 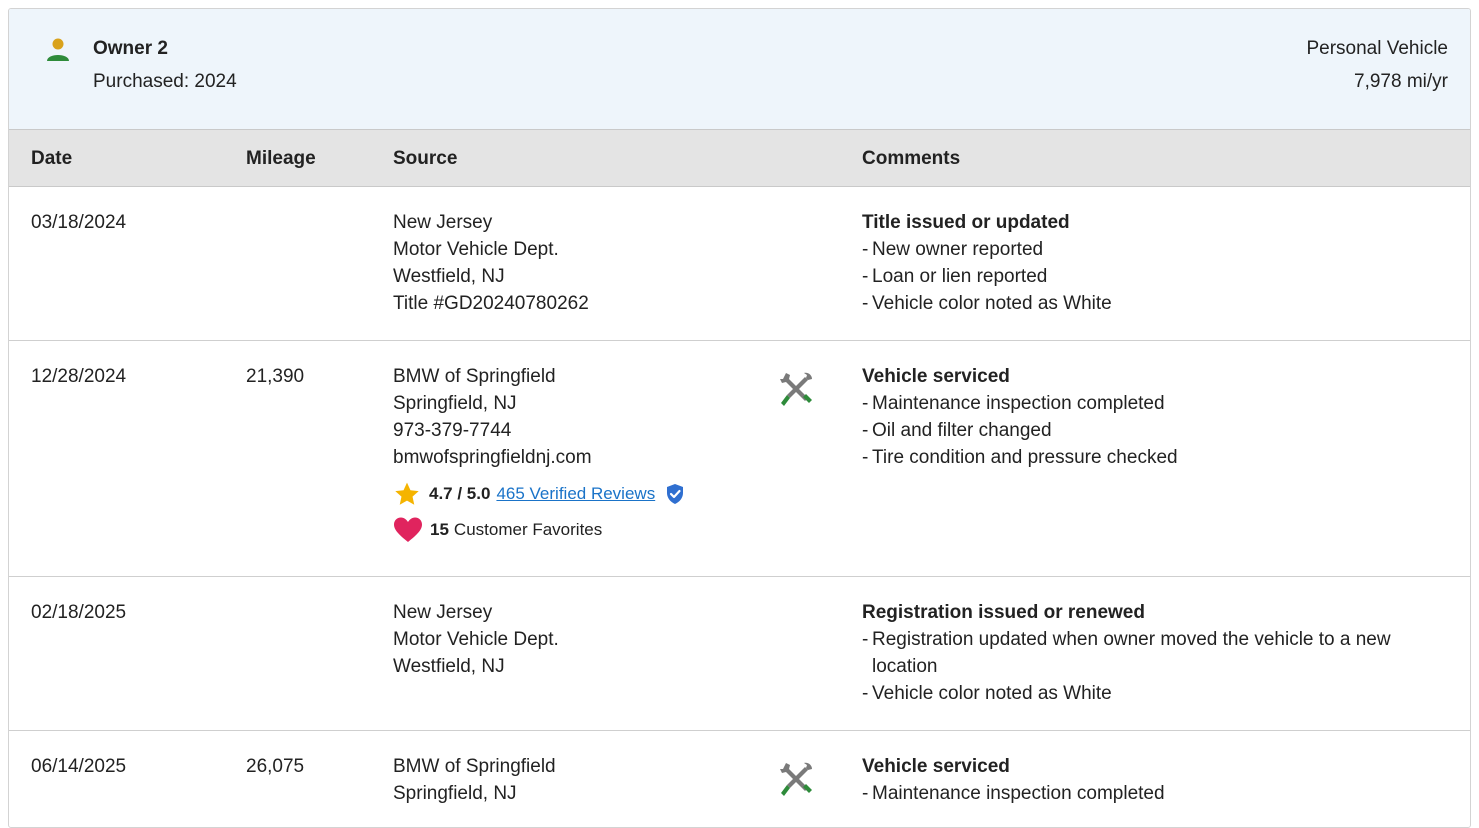 What do you see at coordinates (575, 494) in the screenshot?
I see `verified-reviews-link: 465 Verified Reviews` at bounding box center [575, 494].